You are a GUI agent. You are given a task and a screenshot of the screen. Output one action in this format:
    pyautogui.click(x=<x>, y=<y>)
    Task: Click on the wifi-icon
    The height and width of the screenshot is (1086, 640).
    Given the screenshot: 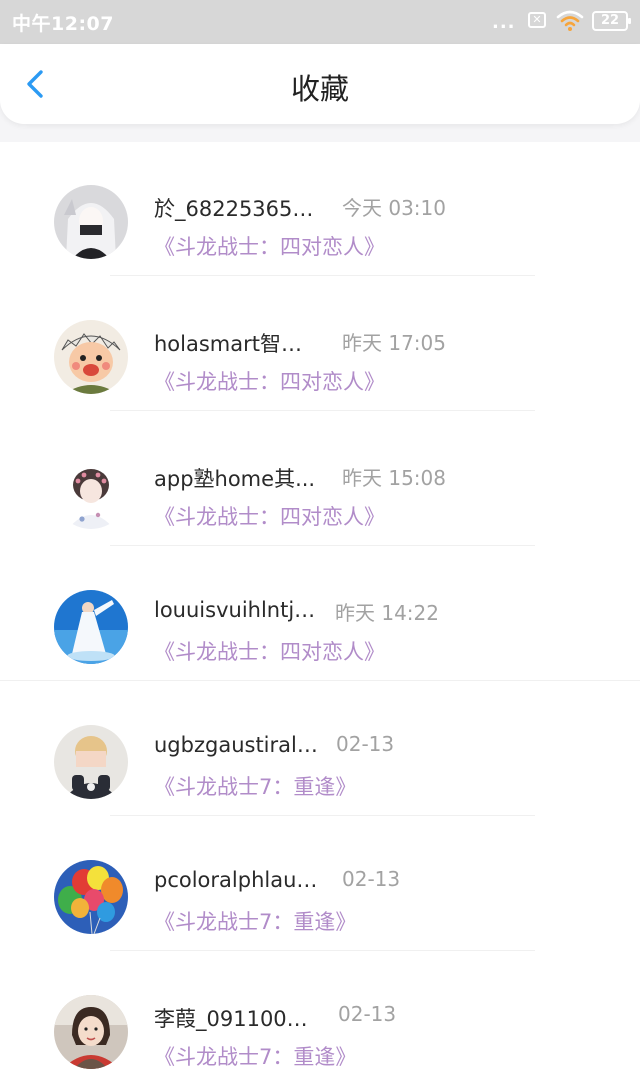 What is the action you would take?
    pyautogui.click(x=570, y=20)
    